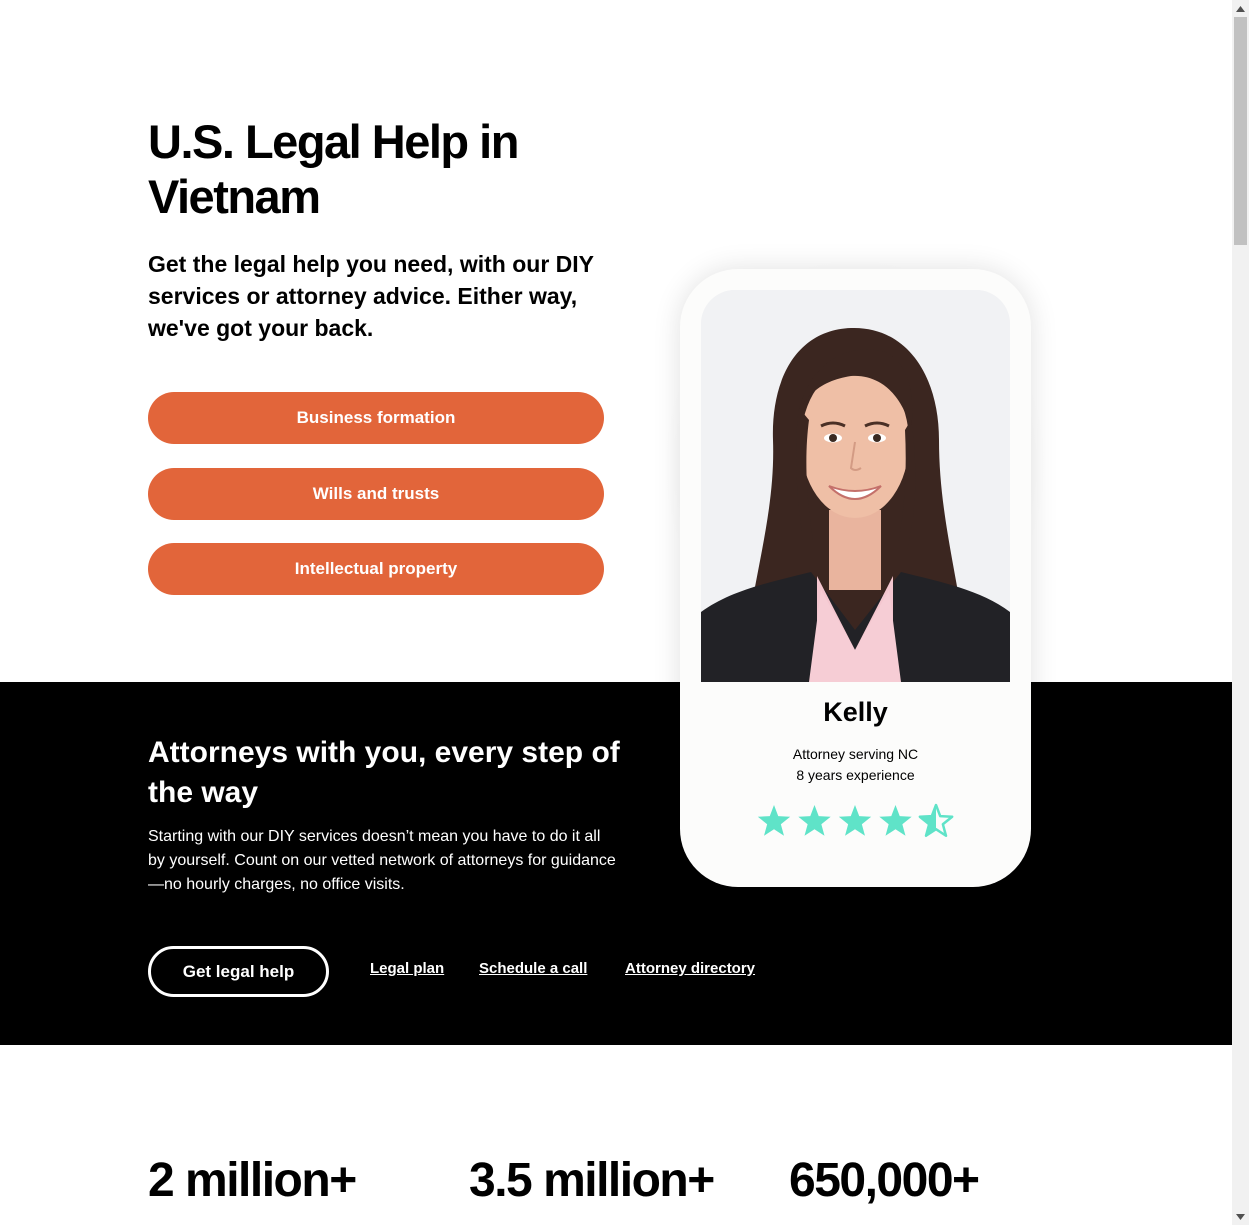 The height and width of the screenshot is (1225, 1249). Describe the element at coordinates (855, 775) in the screenshot. I see `attorney-experience: 8 years experience` at that location.